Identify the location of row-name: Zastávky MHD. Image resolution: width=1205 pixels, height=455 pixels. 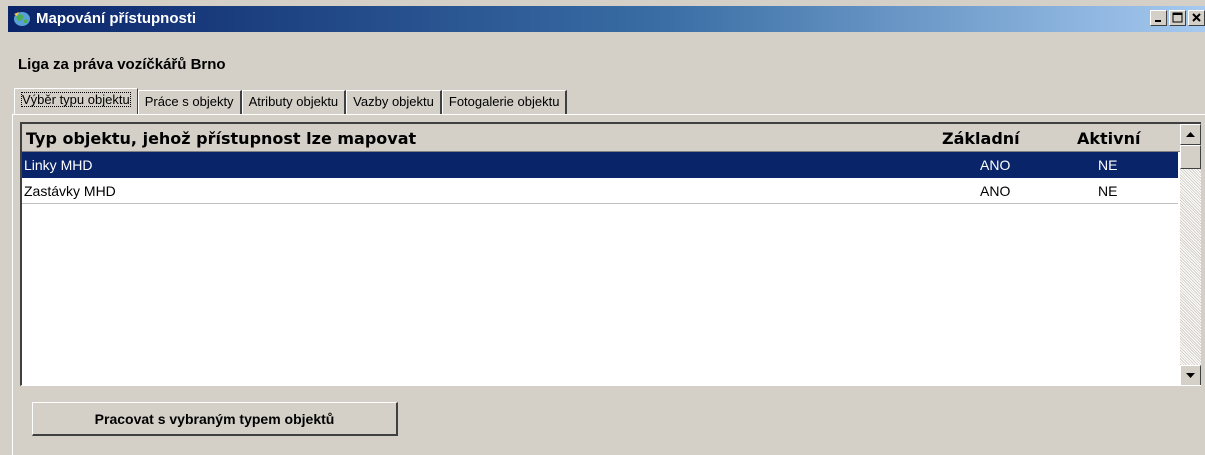
(70, 191).